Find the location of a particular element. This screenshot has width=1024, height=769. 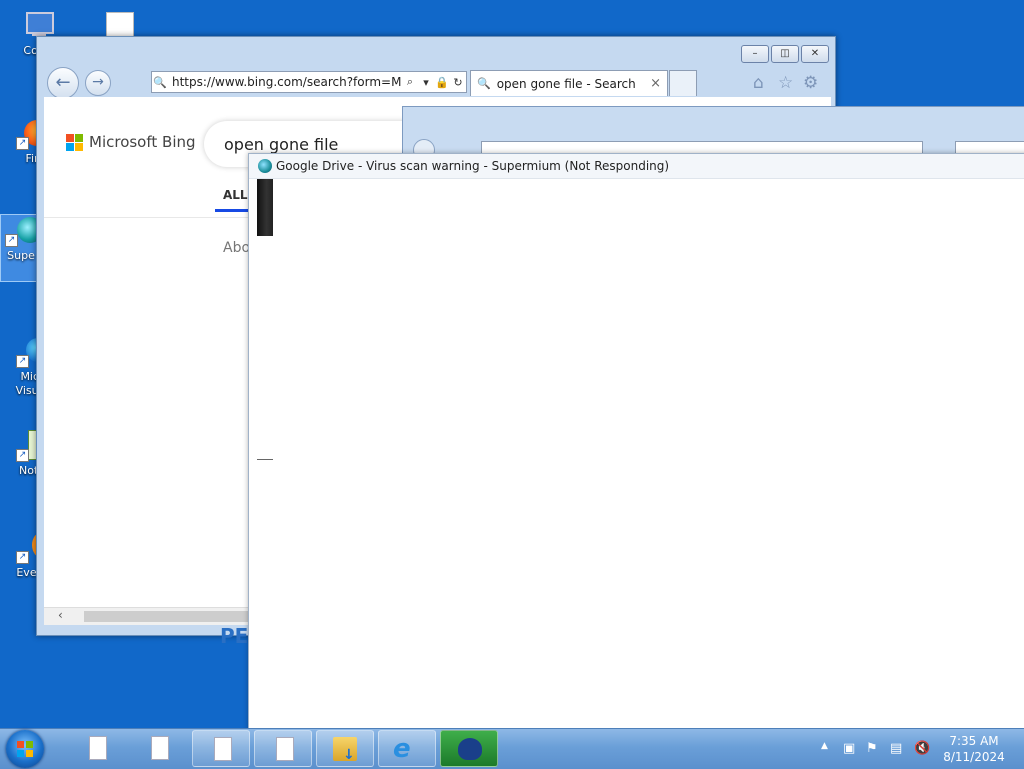

new-tab-button is located at coordinates (683, 83).